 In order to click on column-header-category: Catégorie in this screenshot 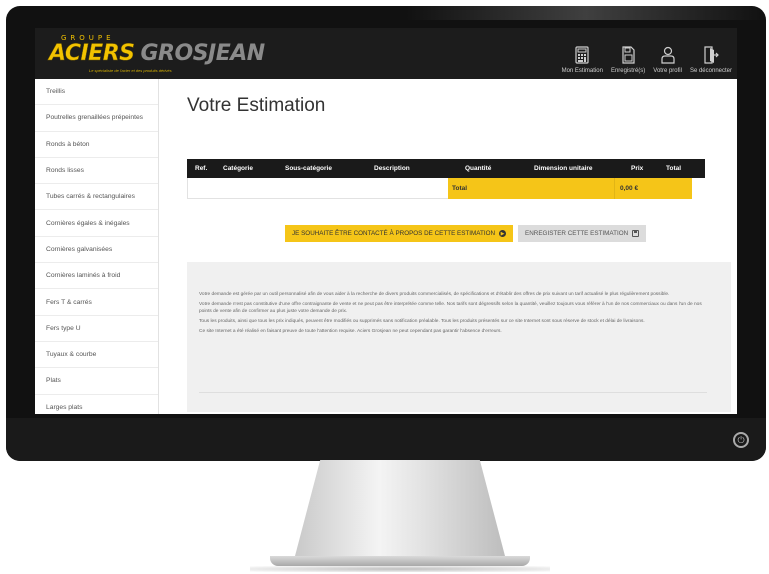, I will do `click(238, 168)`.